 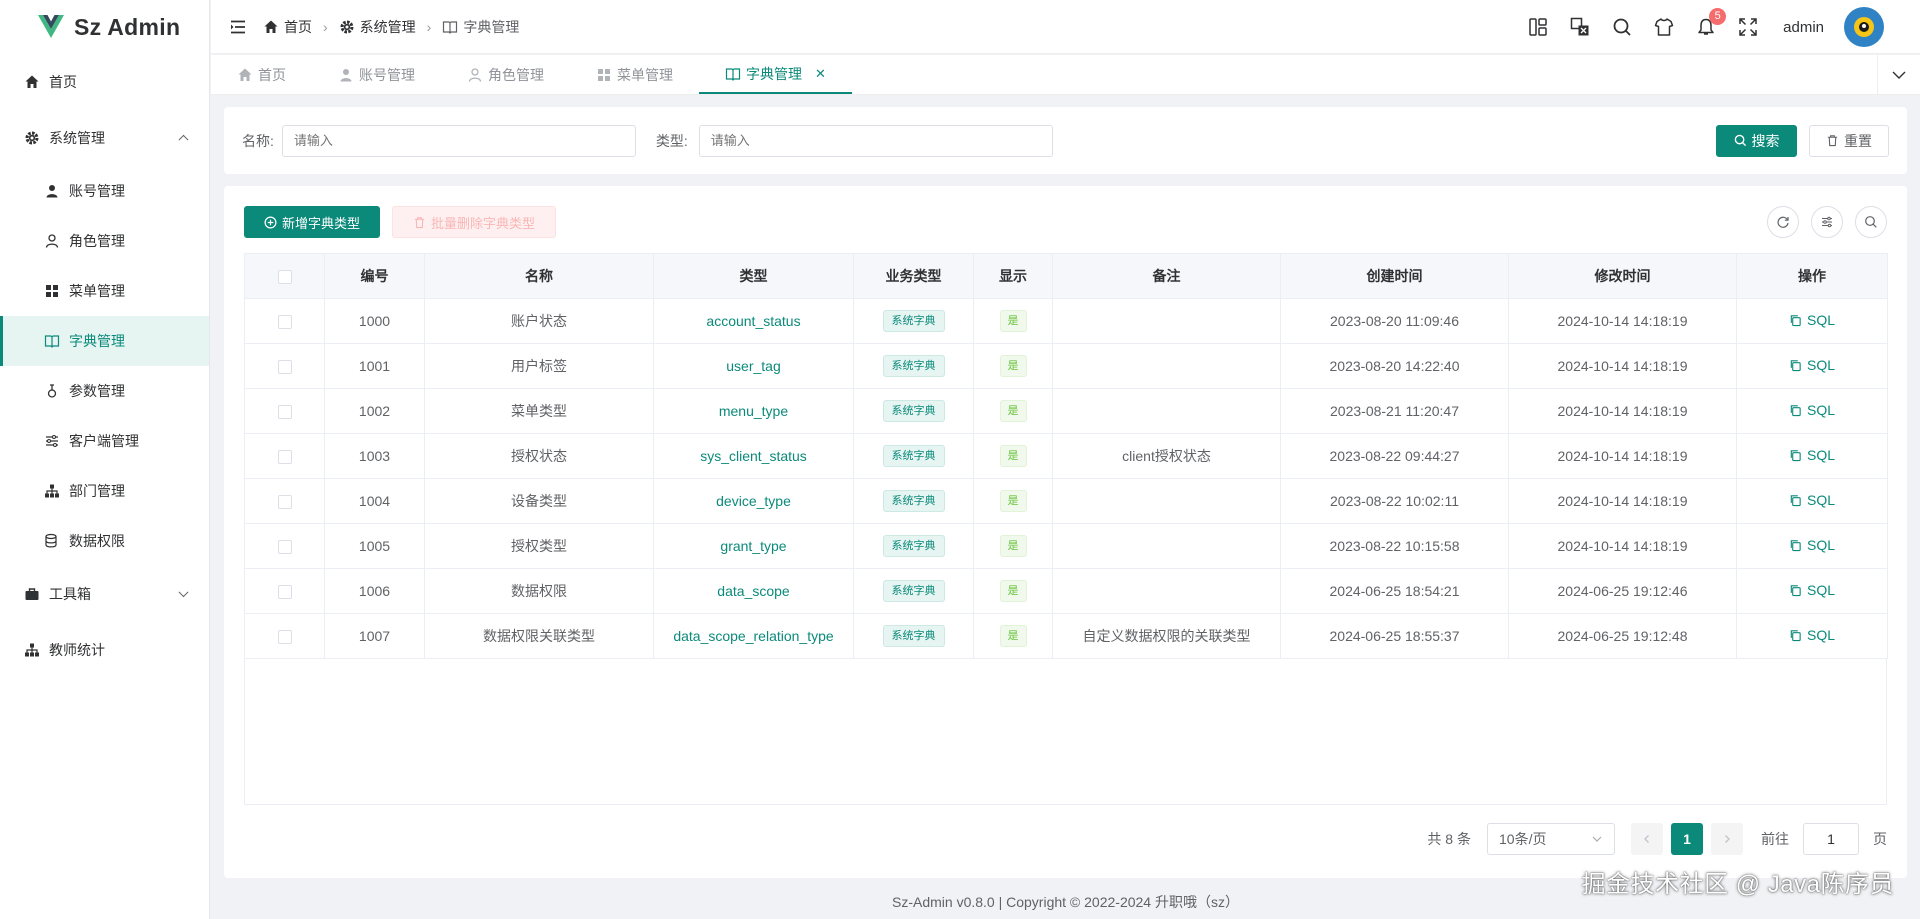 I want to click on breadcrumb-system: 系统管理, so click(x=377, y=27).